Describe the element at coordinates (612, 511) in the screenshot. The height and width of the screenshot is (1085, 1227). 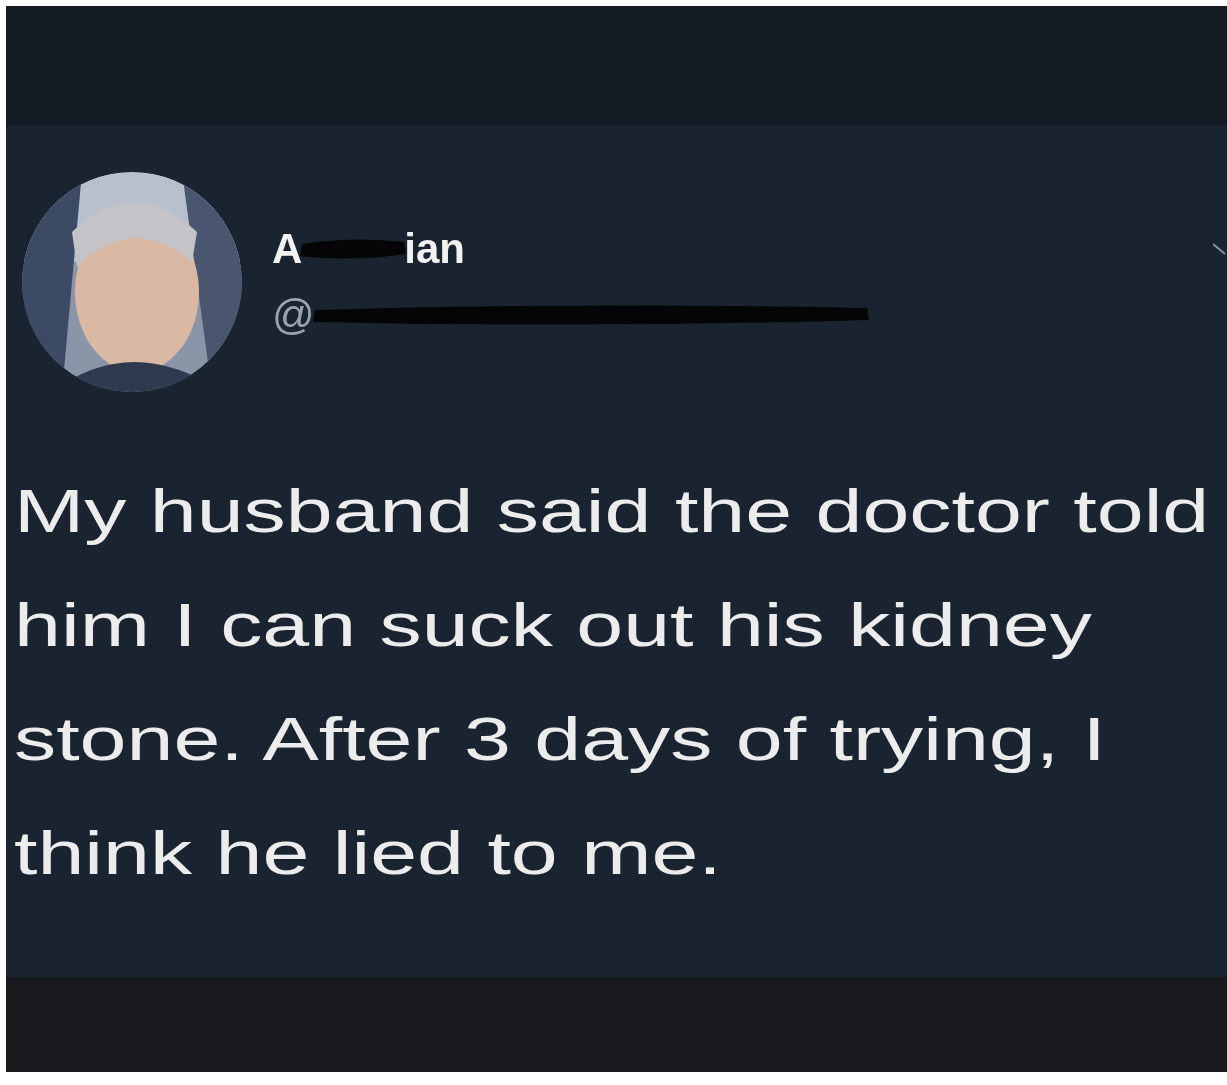
I see `tweet-text: My husband said the doctor told` at that location.